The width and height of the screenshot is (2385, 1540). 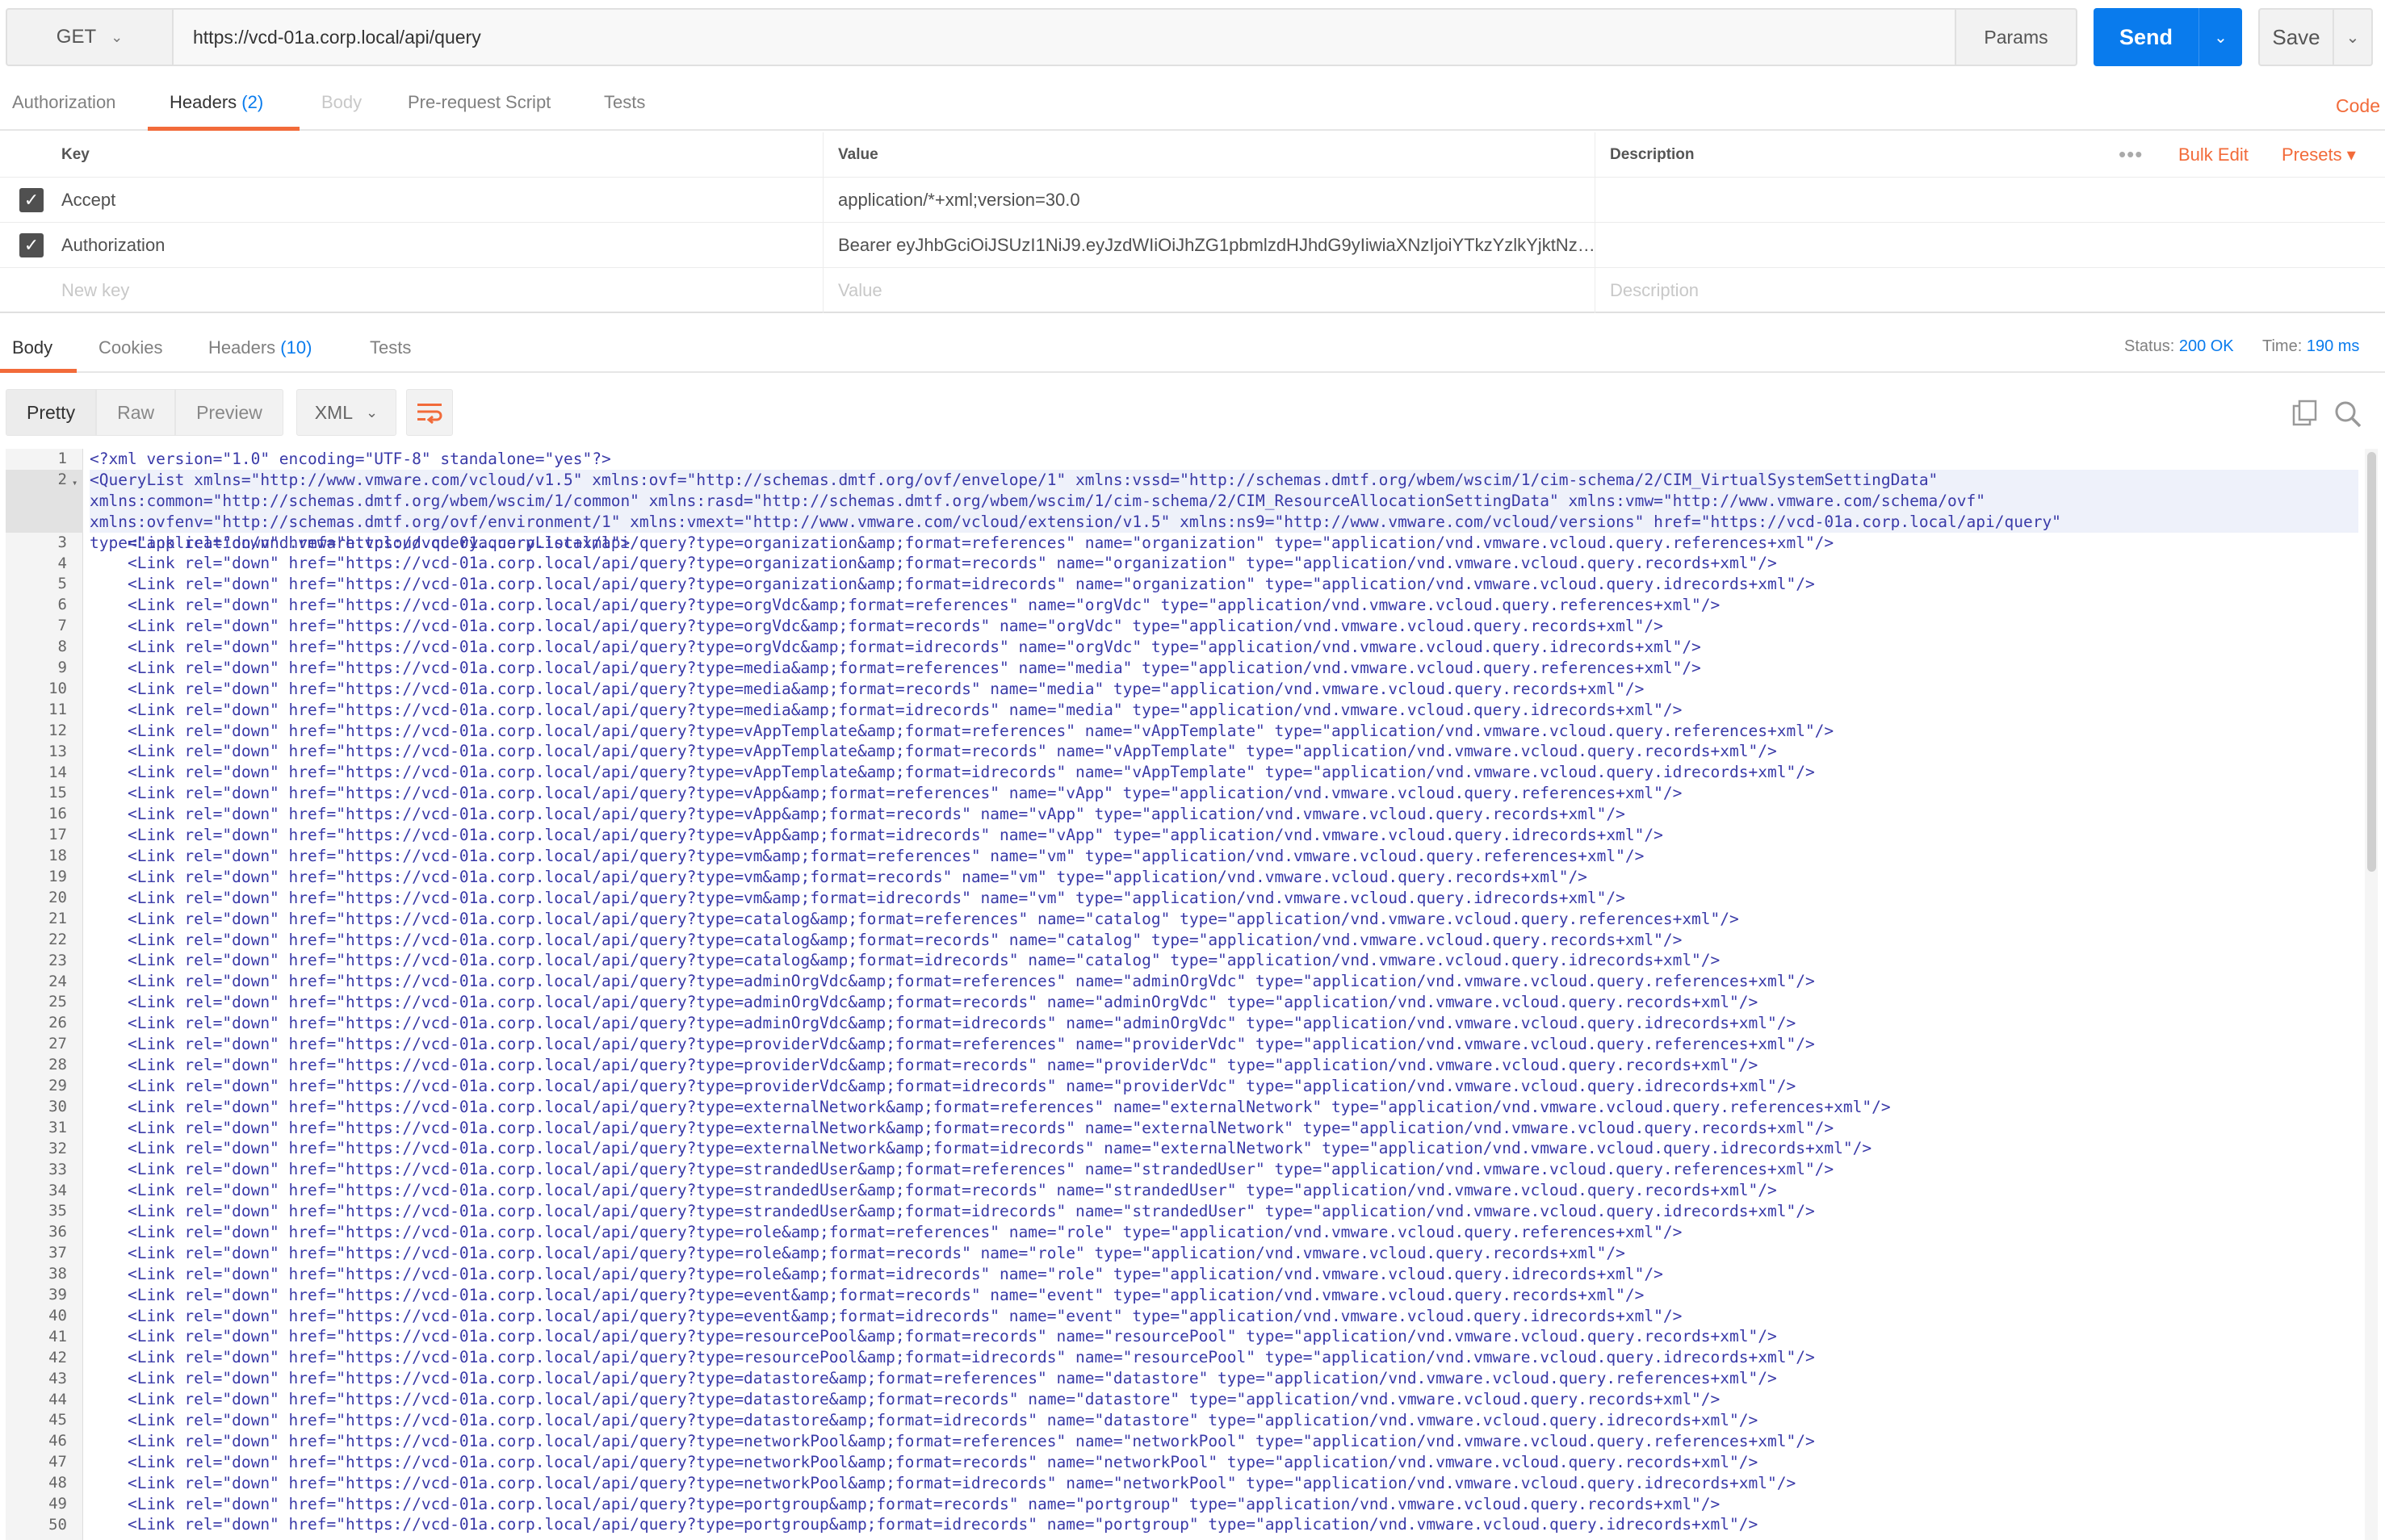 I want to click on status-indicator: Status: 200 OK, so click(x=2179, y=346).